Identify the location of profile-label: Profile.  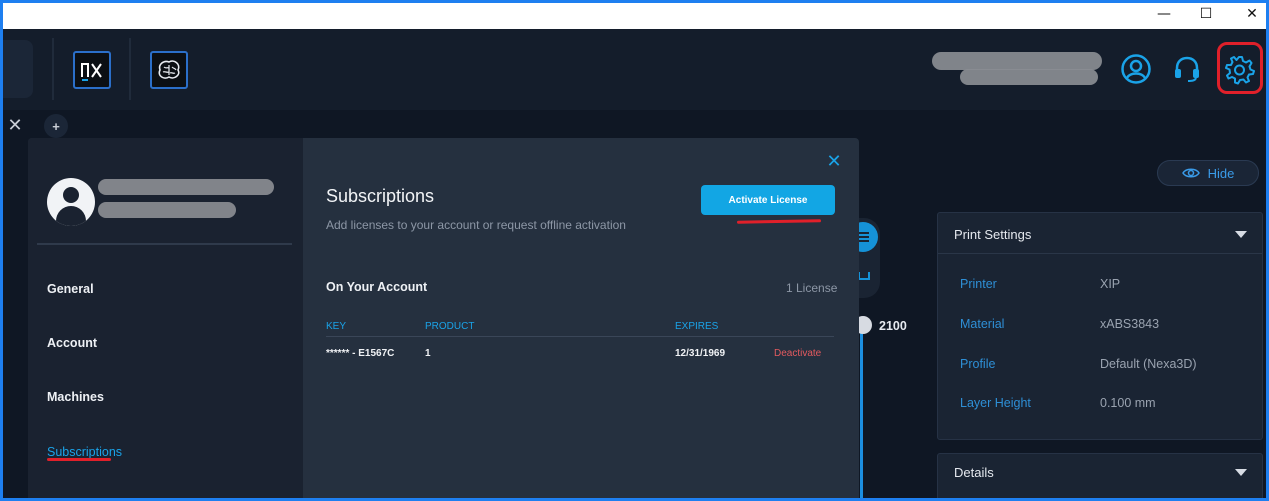
(978, 364).